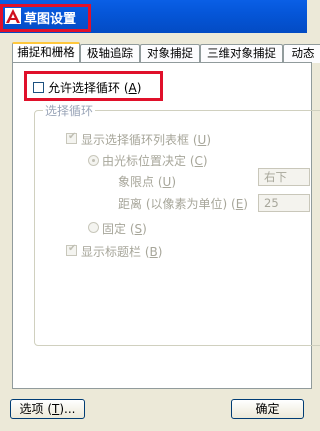  I want to click on group-title: 选择循环, so click(69, 110).